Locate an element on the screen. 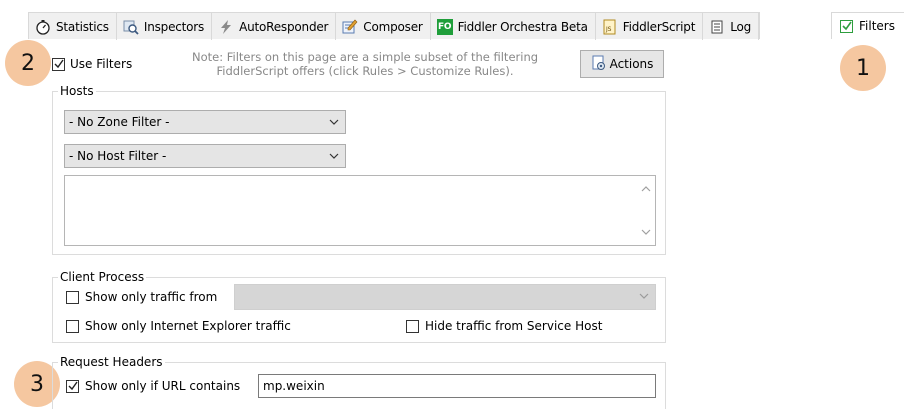 This screenshot has height=409, width=904. tab-label: Filters is located at coordinates (877, 26).